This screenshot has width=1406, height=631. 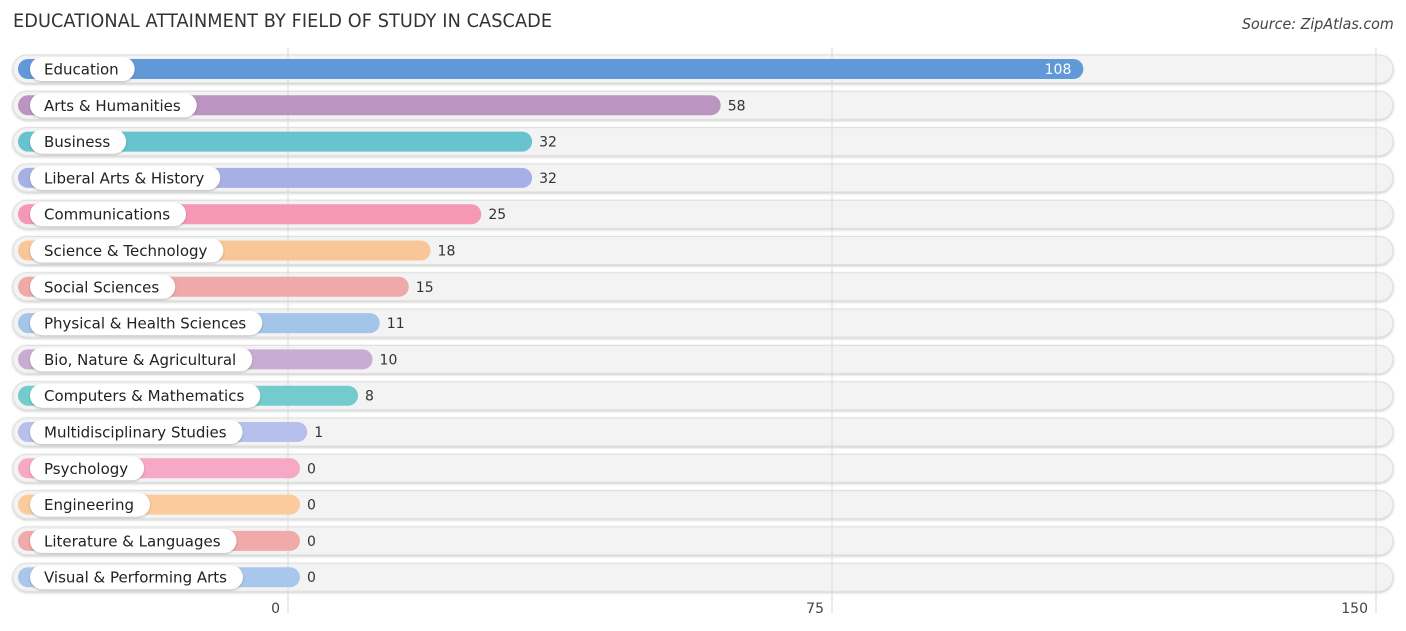 What do you see at coordinates (425, 288) in the screenshot?
I see `value-label: 15` at bounding box center [425, 288].